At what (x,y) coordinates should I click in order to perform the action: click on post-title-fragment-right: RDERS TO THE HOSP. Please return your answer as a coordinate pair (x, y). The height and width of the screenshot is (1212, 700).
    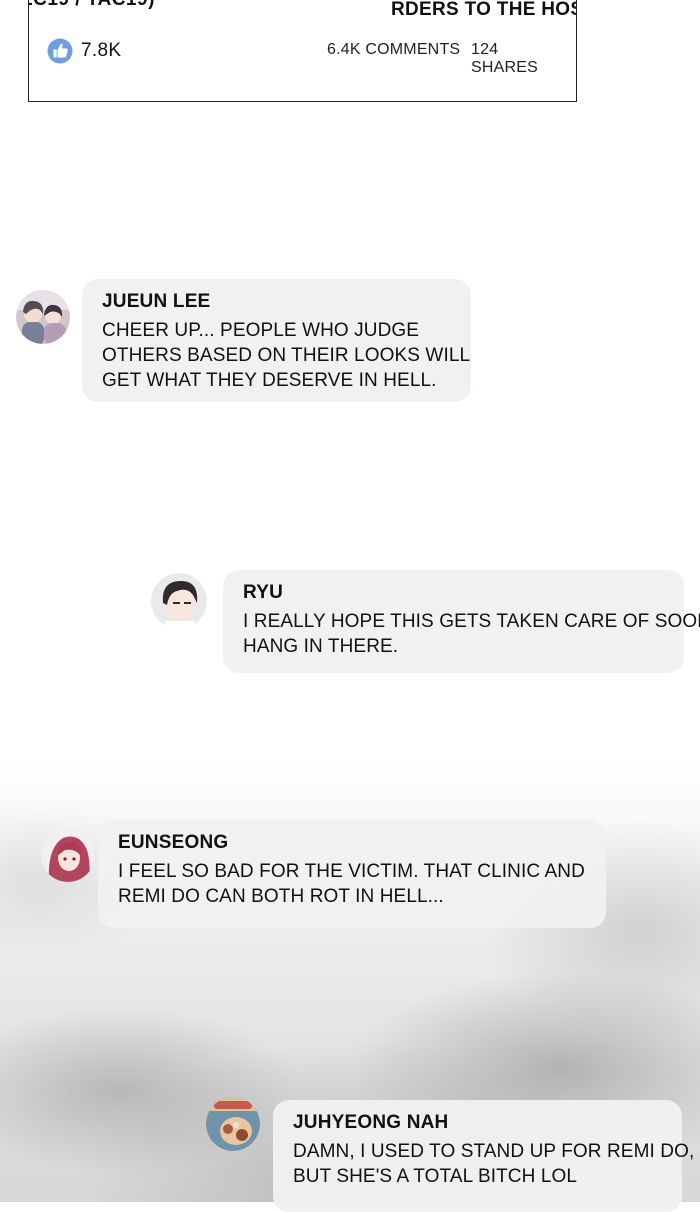
    Looking at the image, I should click on (484, 10).